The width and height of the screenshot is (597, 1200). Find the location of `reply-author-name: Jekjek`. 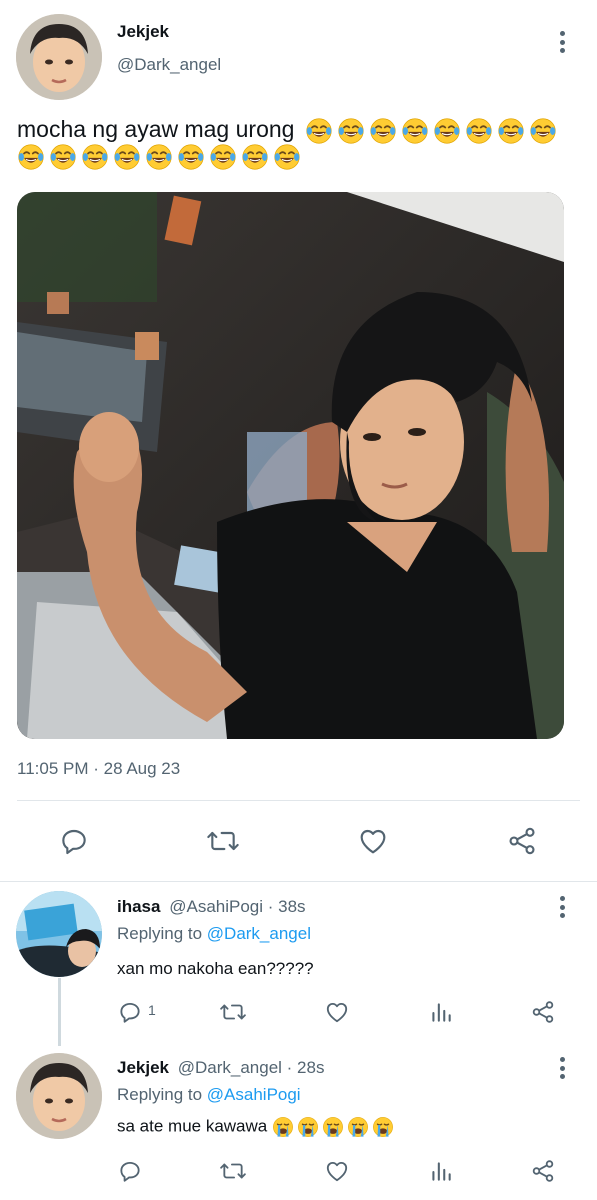

reply-author-name: Jekjek is located at coordinates (143, 1067).